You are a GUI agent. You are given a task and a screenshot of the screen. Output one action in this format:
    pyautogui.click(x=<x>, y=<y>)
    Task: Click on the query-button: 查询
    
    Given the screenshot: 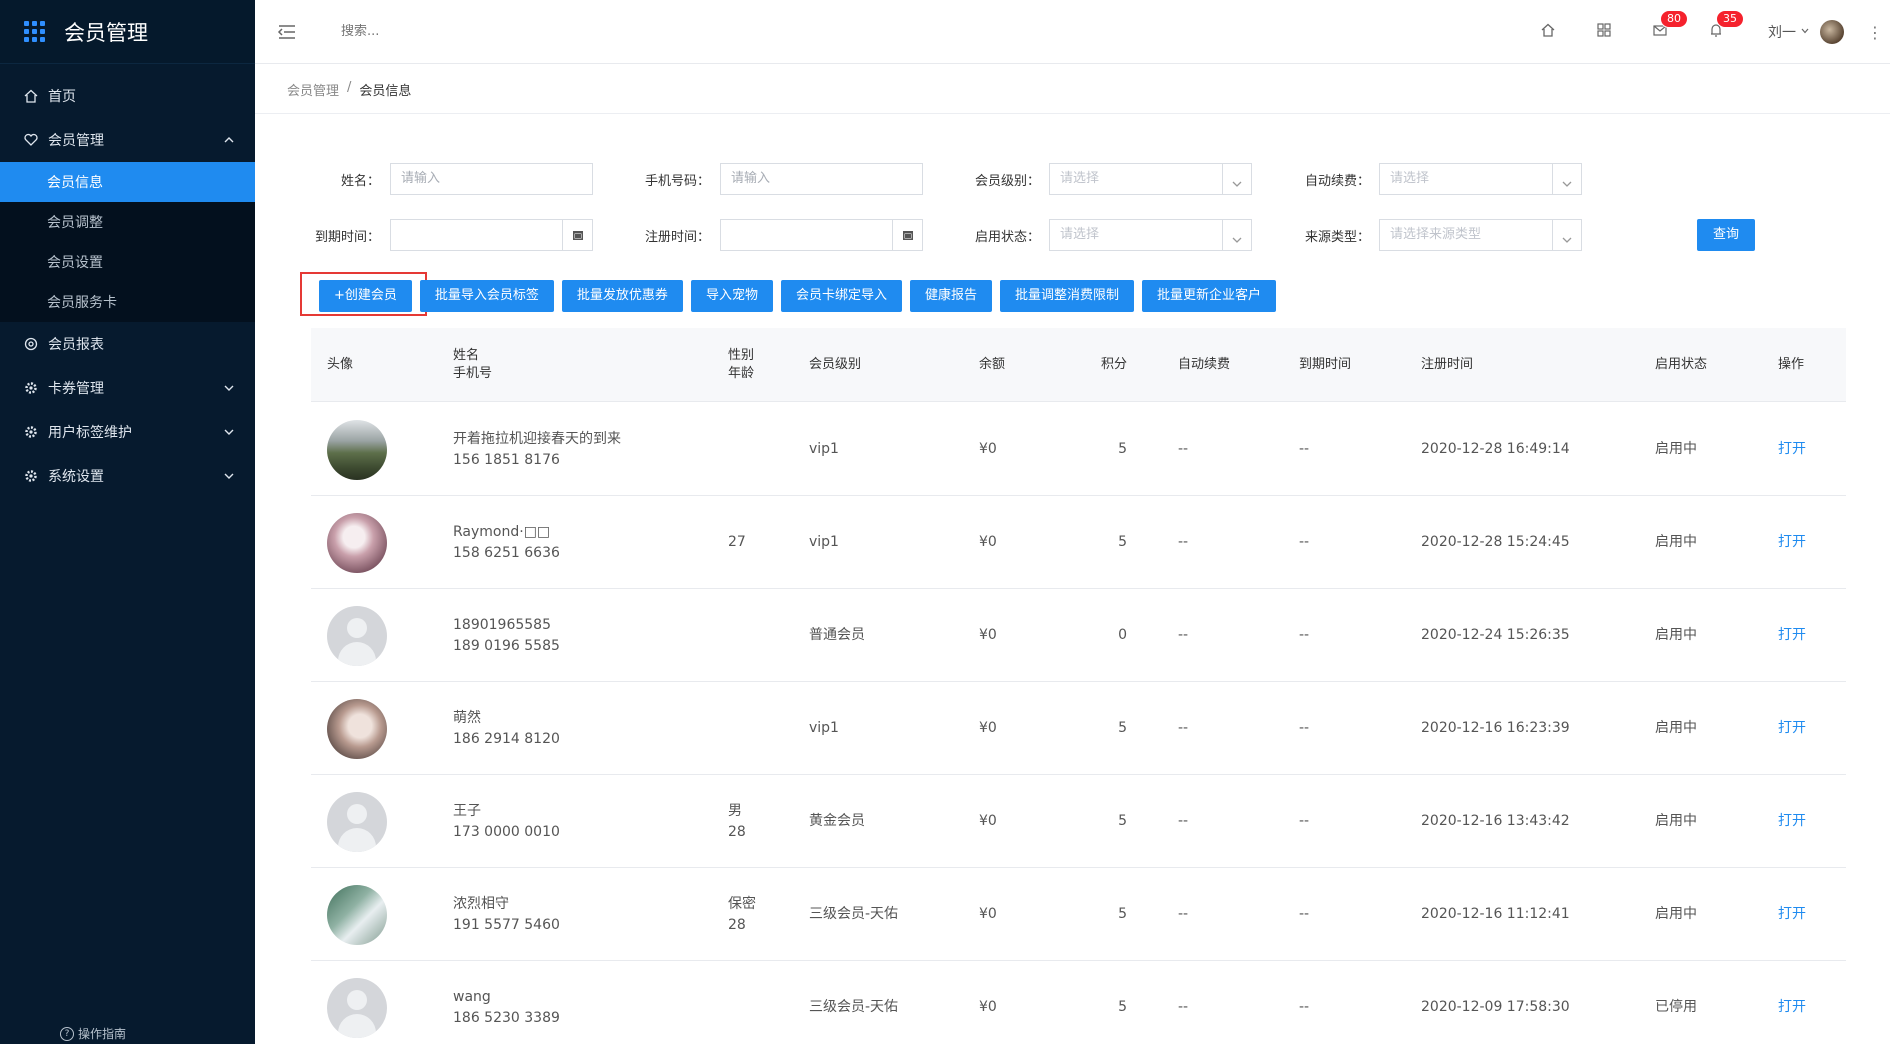 What is the action you would take?
    pyautogui.click(x=1726, y=235)
    